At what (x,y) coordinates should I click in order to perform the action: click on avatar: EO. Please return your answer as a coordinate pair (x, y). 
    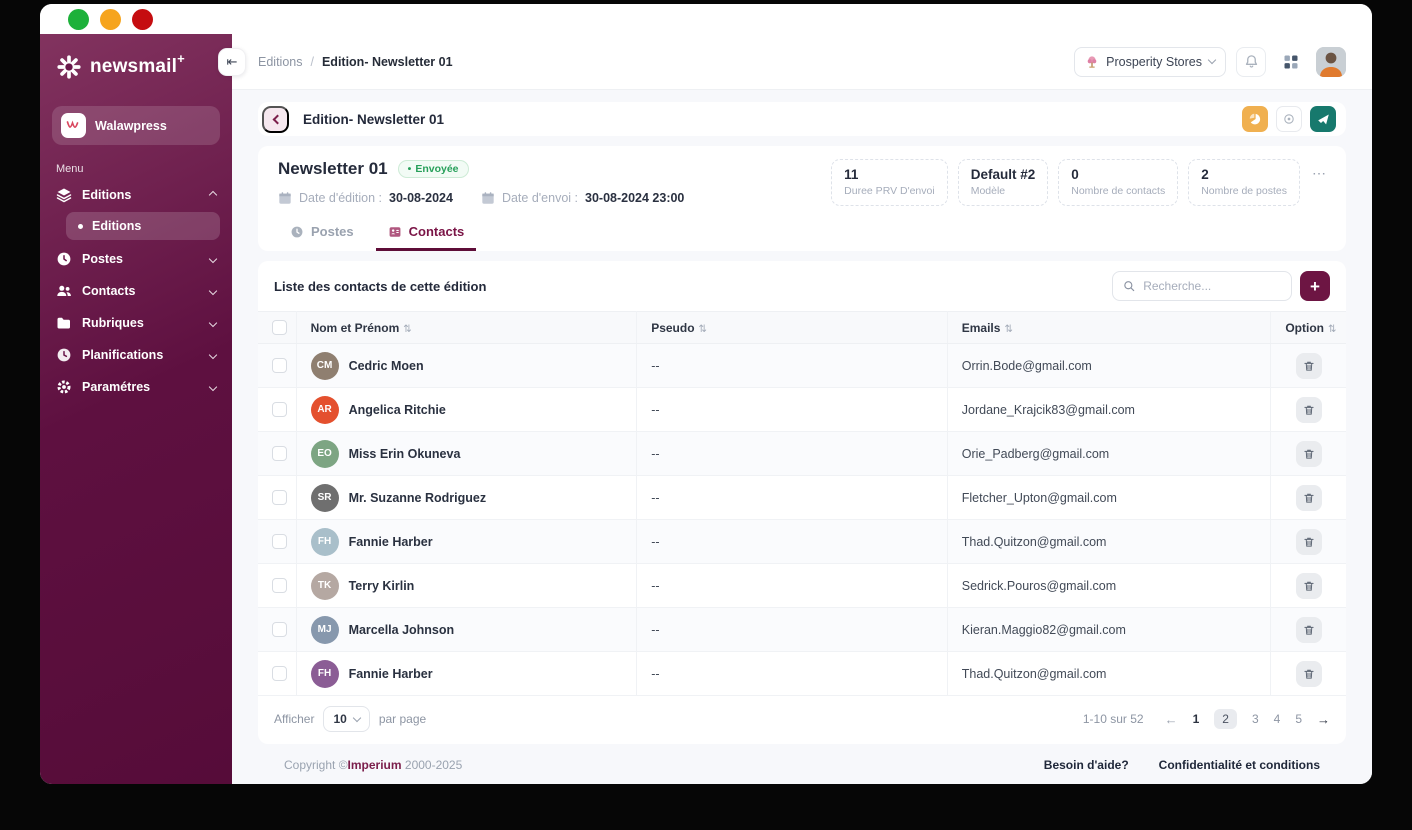
    Looking at the image, I should click on (324, 453).